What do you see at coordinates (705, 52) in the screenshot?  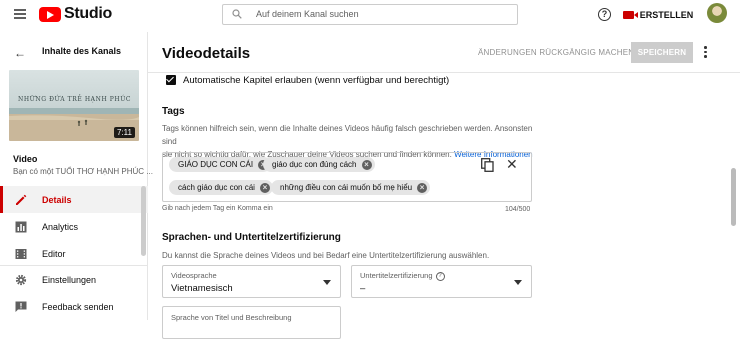 I see `more-options-icon` at bounding box center [705, 52].